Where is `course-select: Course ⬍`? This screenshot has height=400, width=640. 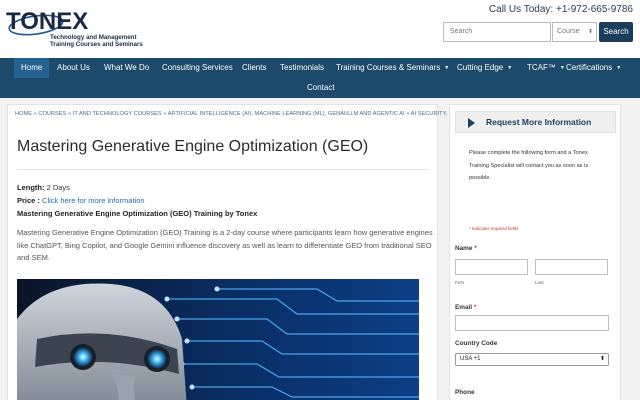 course-select: Course ⬍ is located at coordinates (574, 32).